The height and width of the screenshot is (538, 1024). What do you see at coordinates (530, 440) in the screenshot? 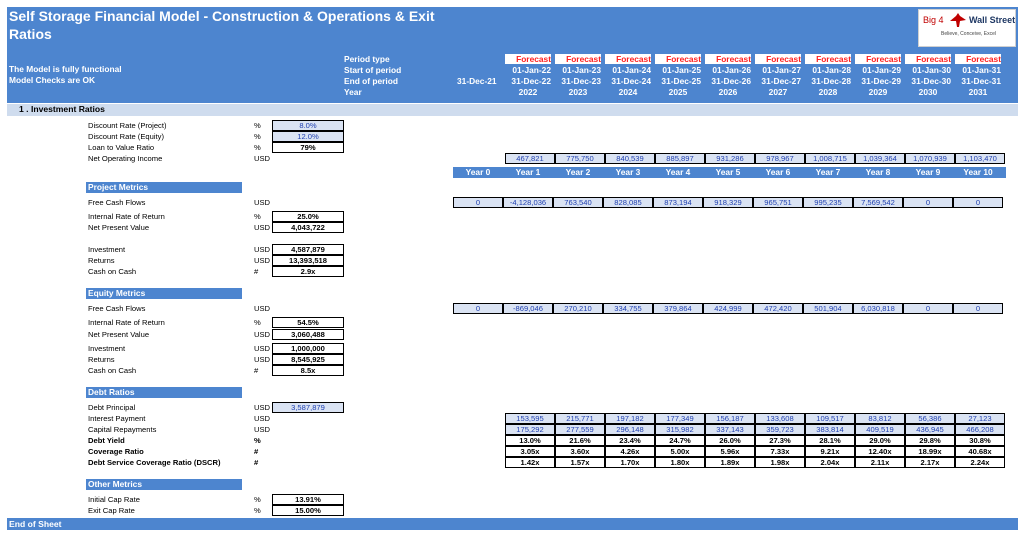
I see `debt-row-2-cell-0: 13.0%` at bounding box center [530, 440].